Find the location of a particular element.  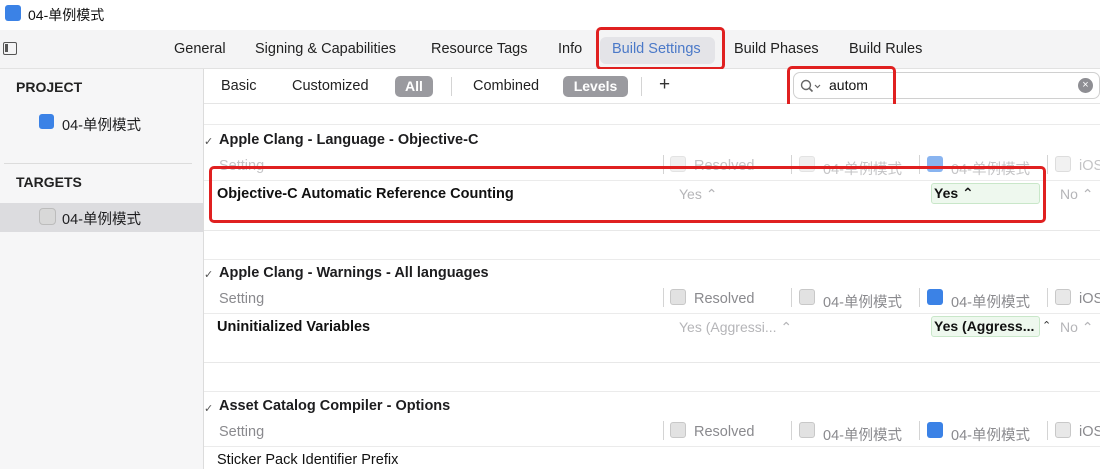

editor-tab-bar is located at coordinates (550, 49).